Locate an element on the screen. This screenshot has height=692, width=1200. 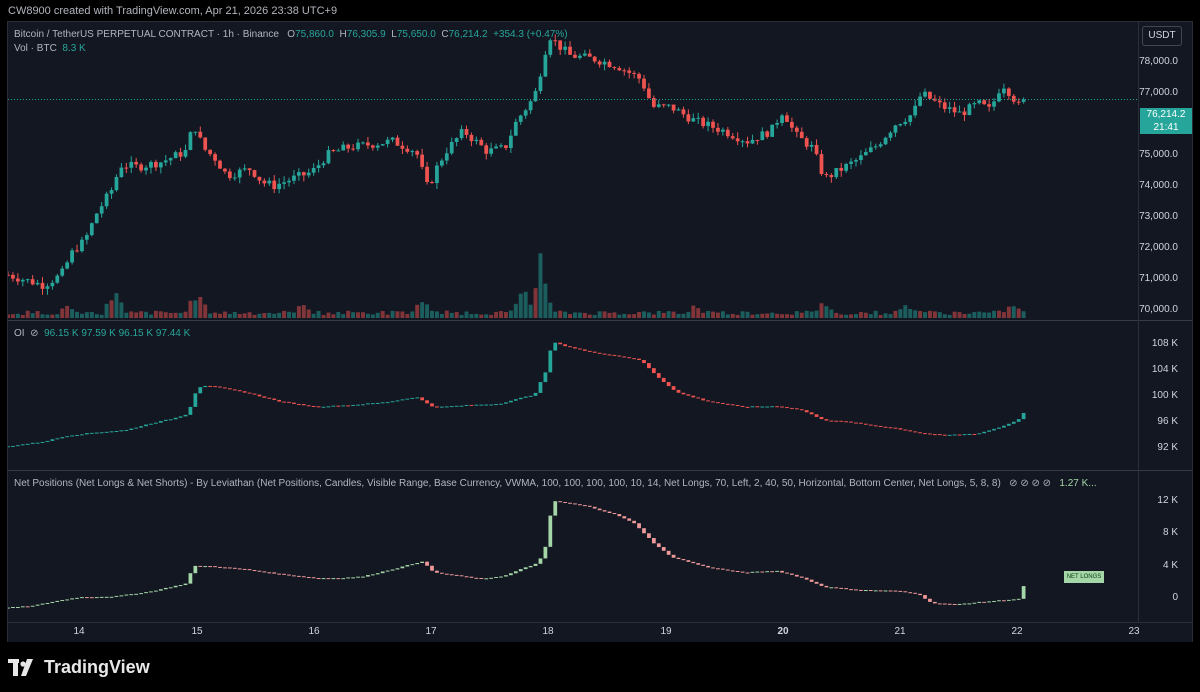
time-tick: 18 is located at coordinates (548, 631).